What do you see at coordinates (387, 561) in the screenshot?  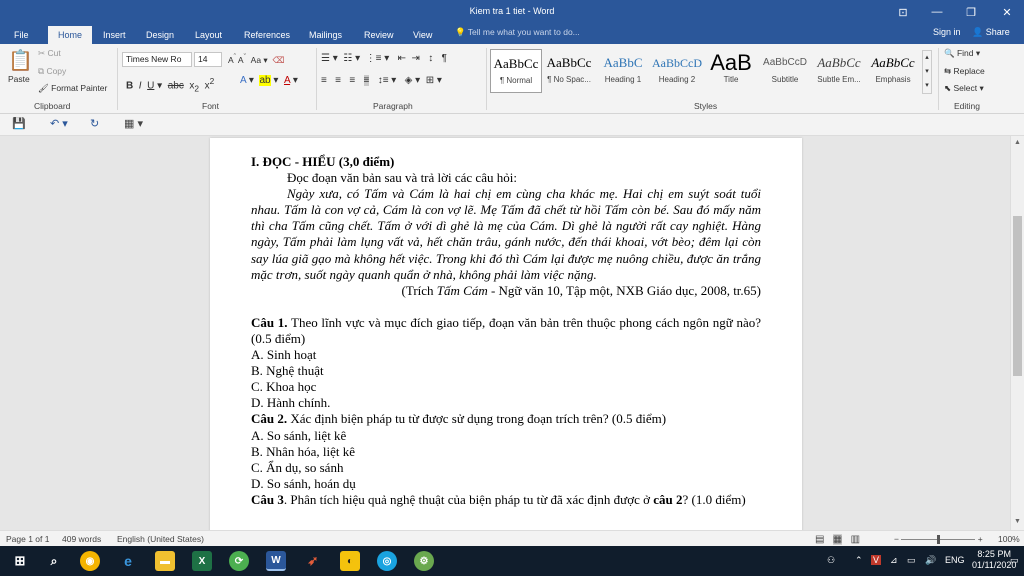 I see `app-icon: ◎` at bounding box center [387, 561].